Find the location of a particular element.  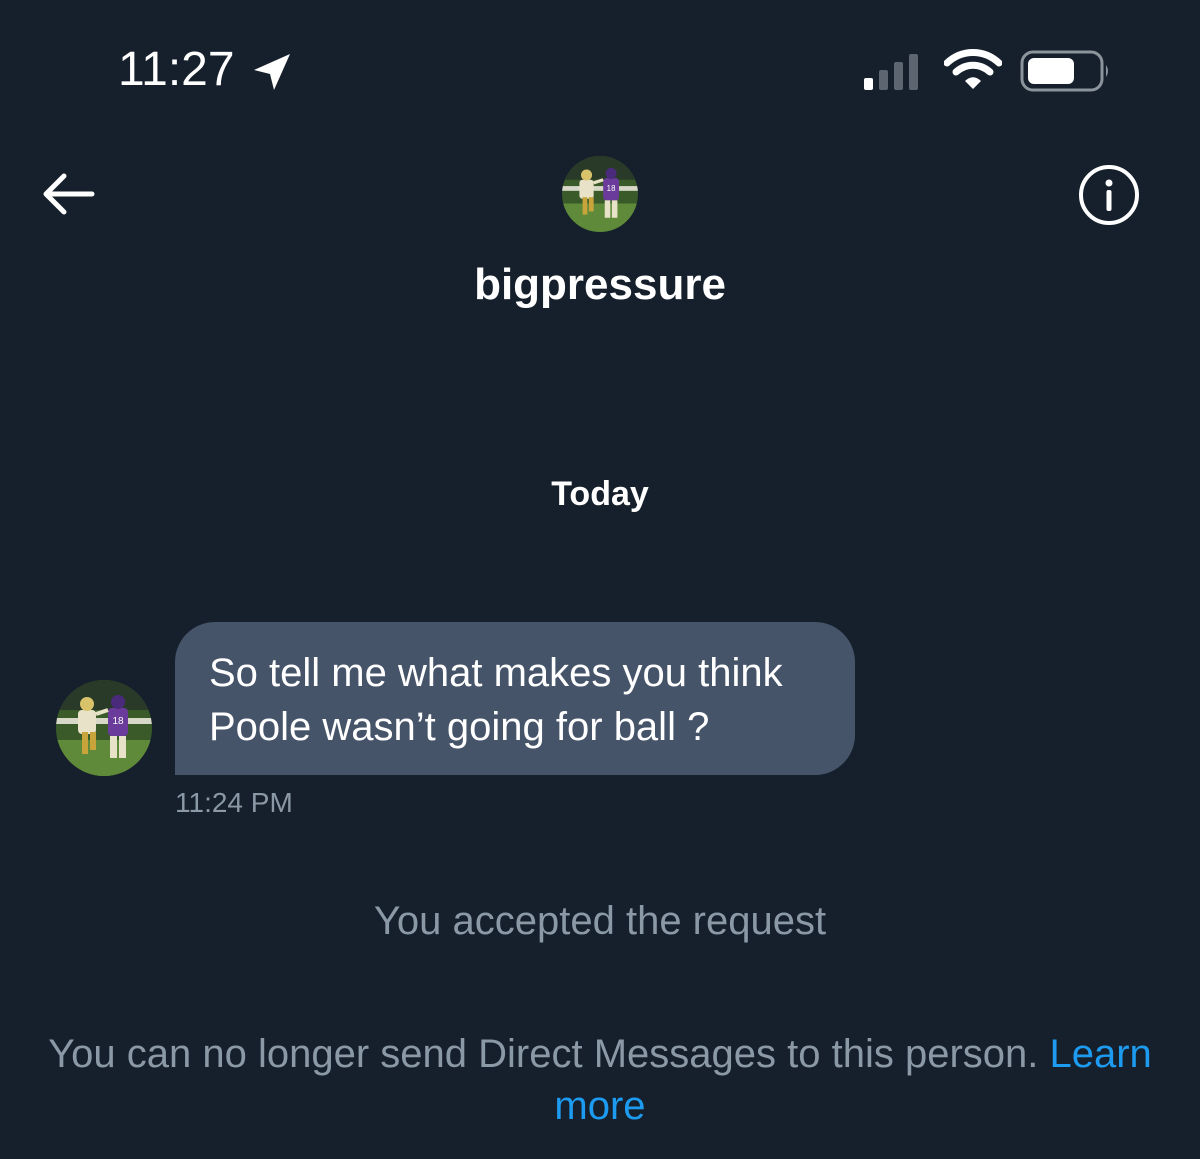

battery-icon is located at coordinates (1064, 71).